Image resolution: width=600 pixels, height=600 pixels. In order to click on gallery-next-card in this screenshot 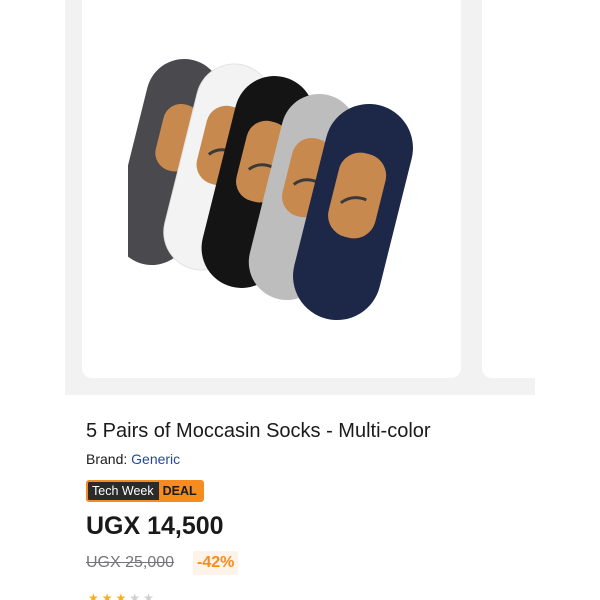, I will do `click(512, 189)`.